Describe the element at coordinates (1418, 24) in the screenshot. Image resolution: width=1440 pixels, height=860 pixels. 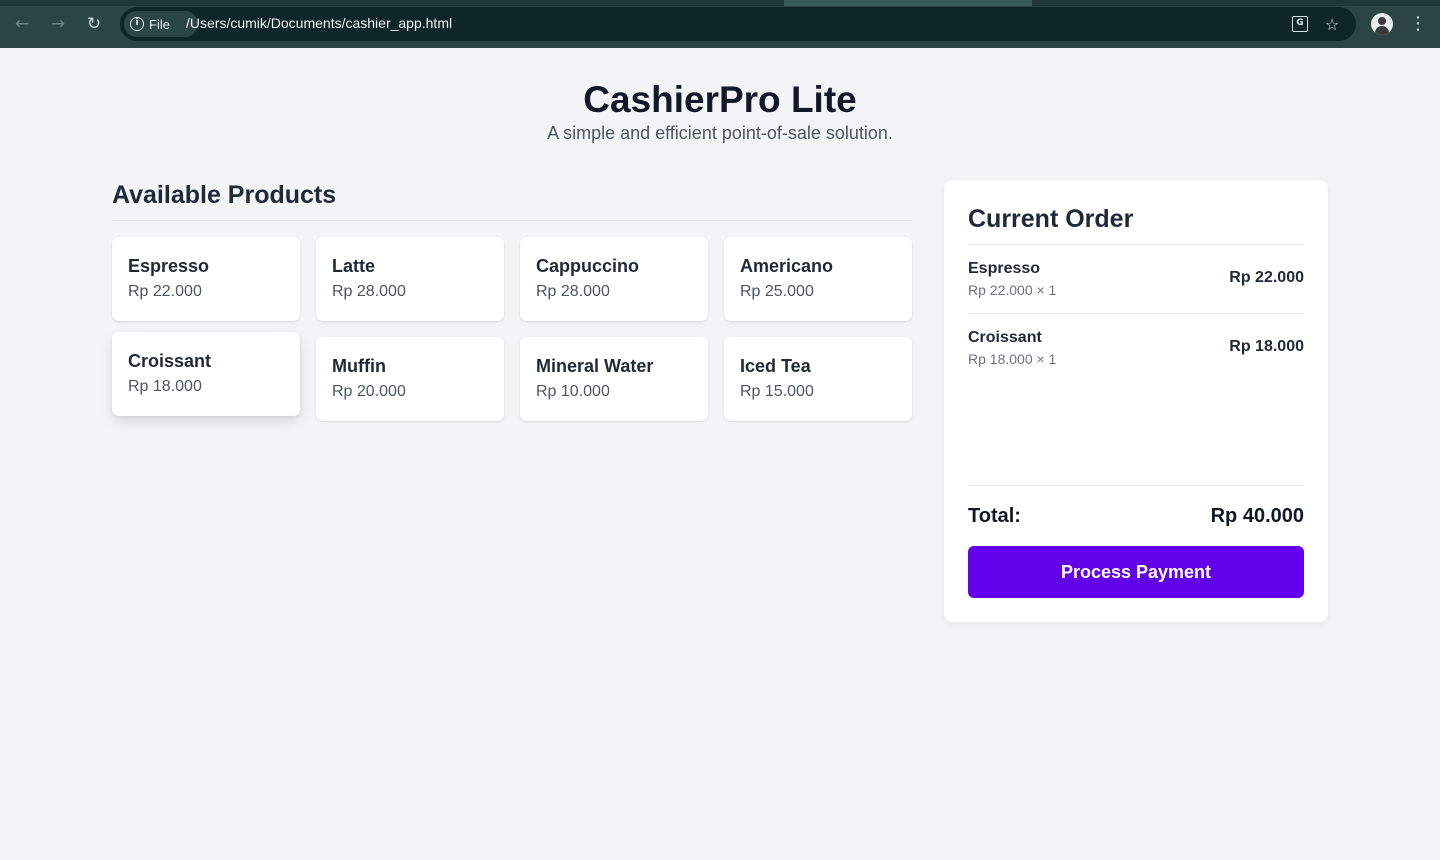
I see `more-menu-icon: ⋮` at that location.